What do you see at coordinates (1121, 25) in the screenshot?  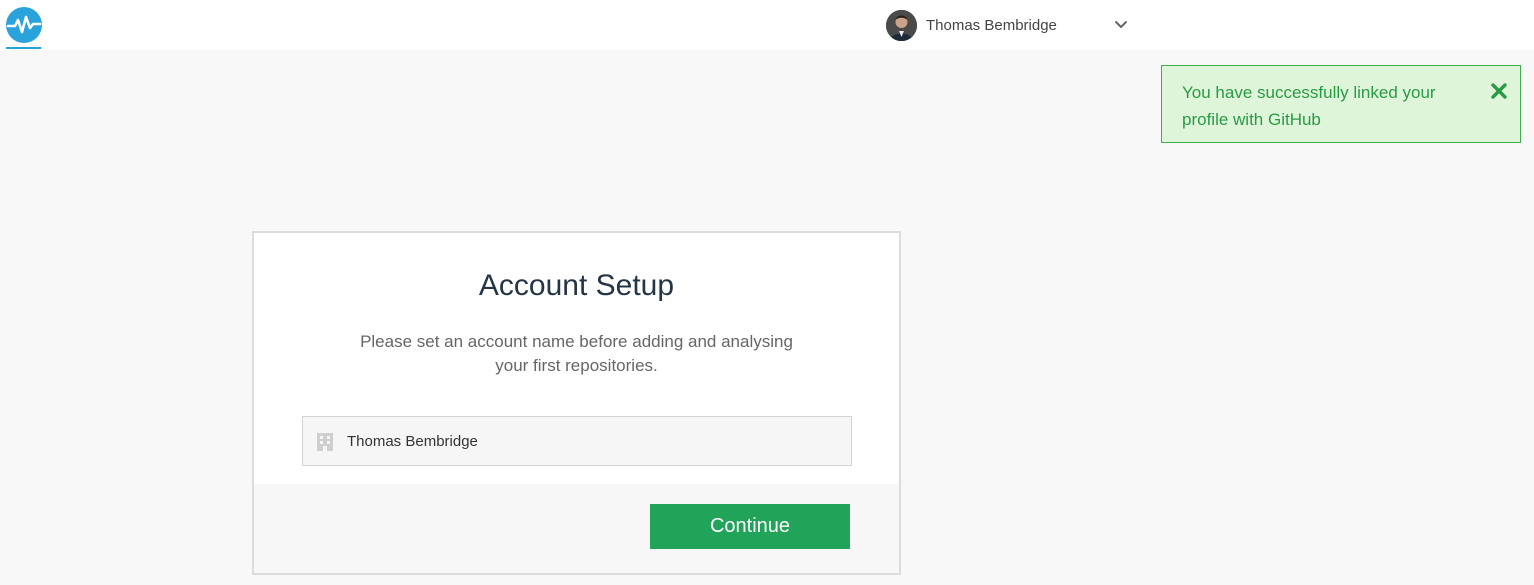 I see `chevron-down-icon` at bounding box center [1121, 25].